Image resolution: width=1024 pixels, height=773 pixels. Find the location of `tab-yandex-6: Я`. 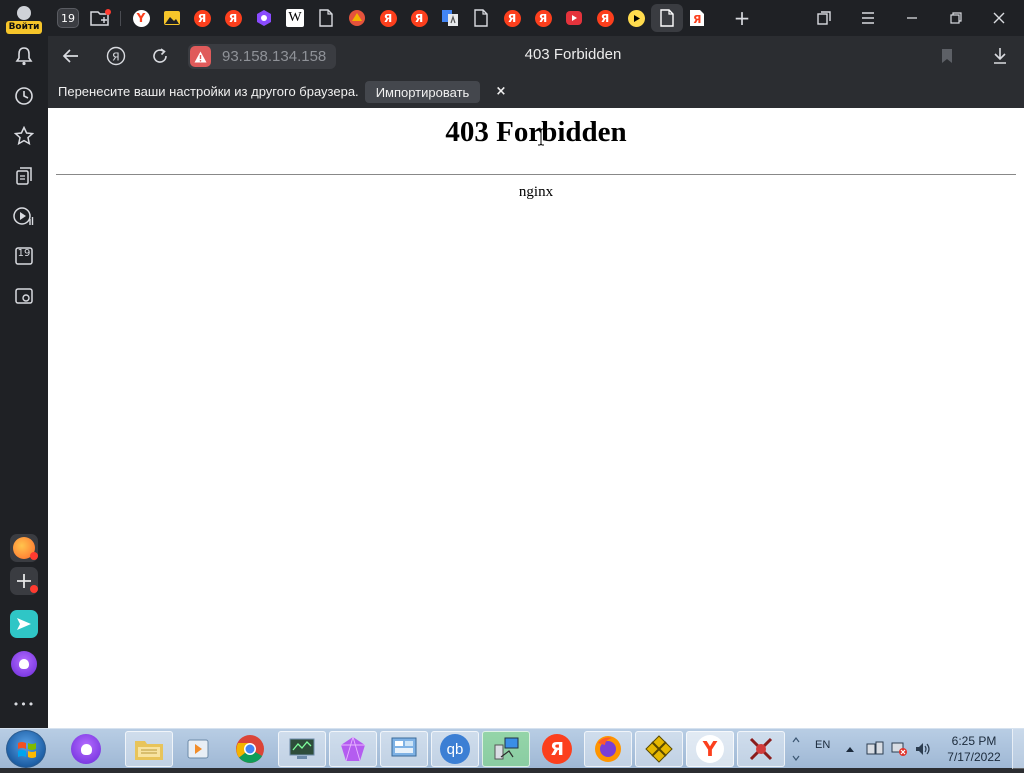

tab-yandex-6: Я is located at coordinates (543, 18).